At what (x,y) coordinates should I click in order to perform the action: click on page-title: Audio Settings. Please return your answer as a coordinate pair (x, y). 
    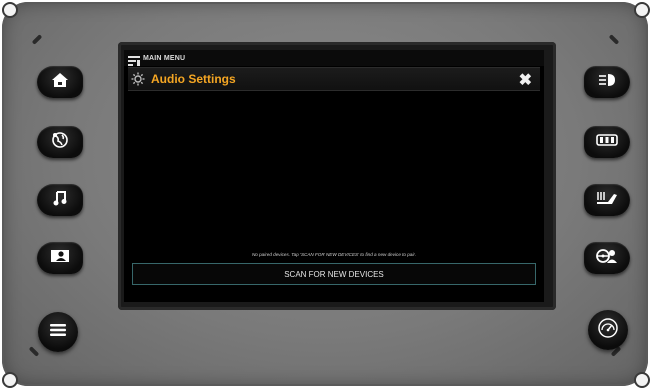
    Looking at the image, I should click on (193, 79).